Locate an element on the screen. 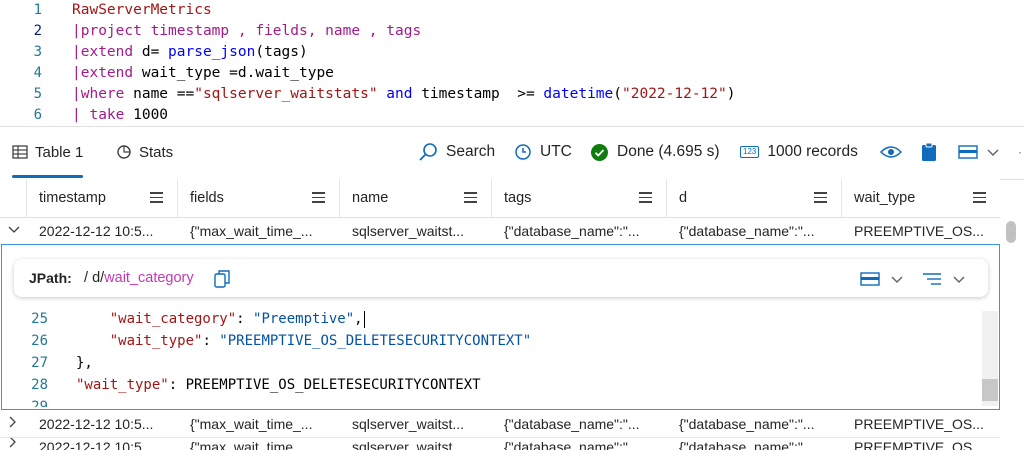  column-header-timestamp: timestamp is located at coordinates (101, 198).